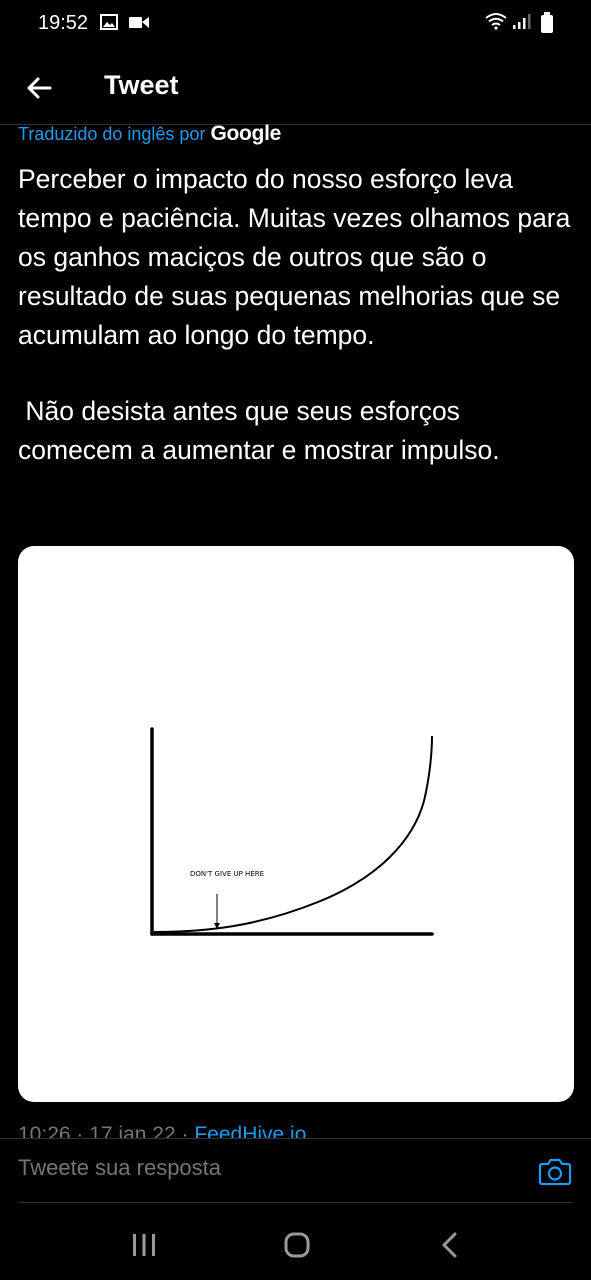  I want to click on translated-label: Traduzido do inglês por, so click(112, 134).